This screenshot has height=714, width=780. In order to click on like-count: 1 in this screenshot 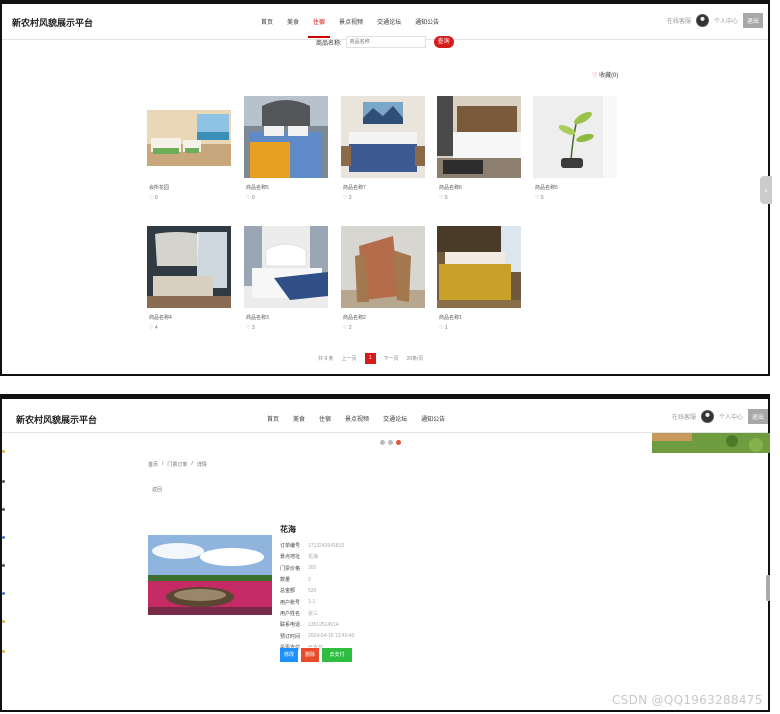, I will do `click(446, 328)`.